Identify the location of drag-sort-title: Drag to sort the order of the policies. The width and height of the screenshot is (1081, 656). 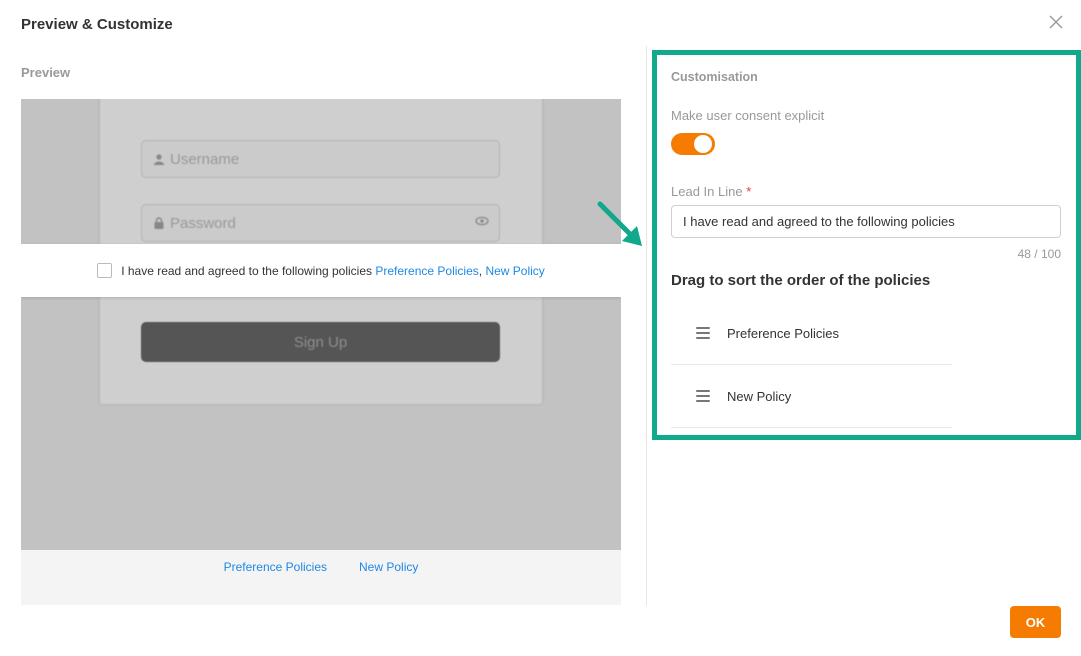
(801, 280).